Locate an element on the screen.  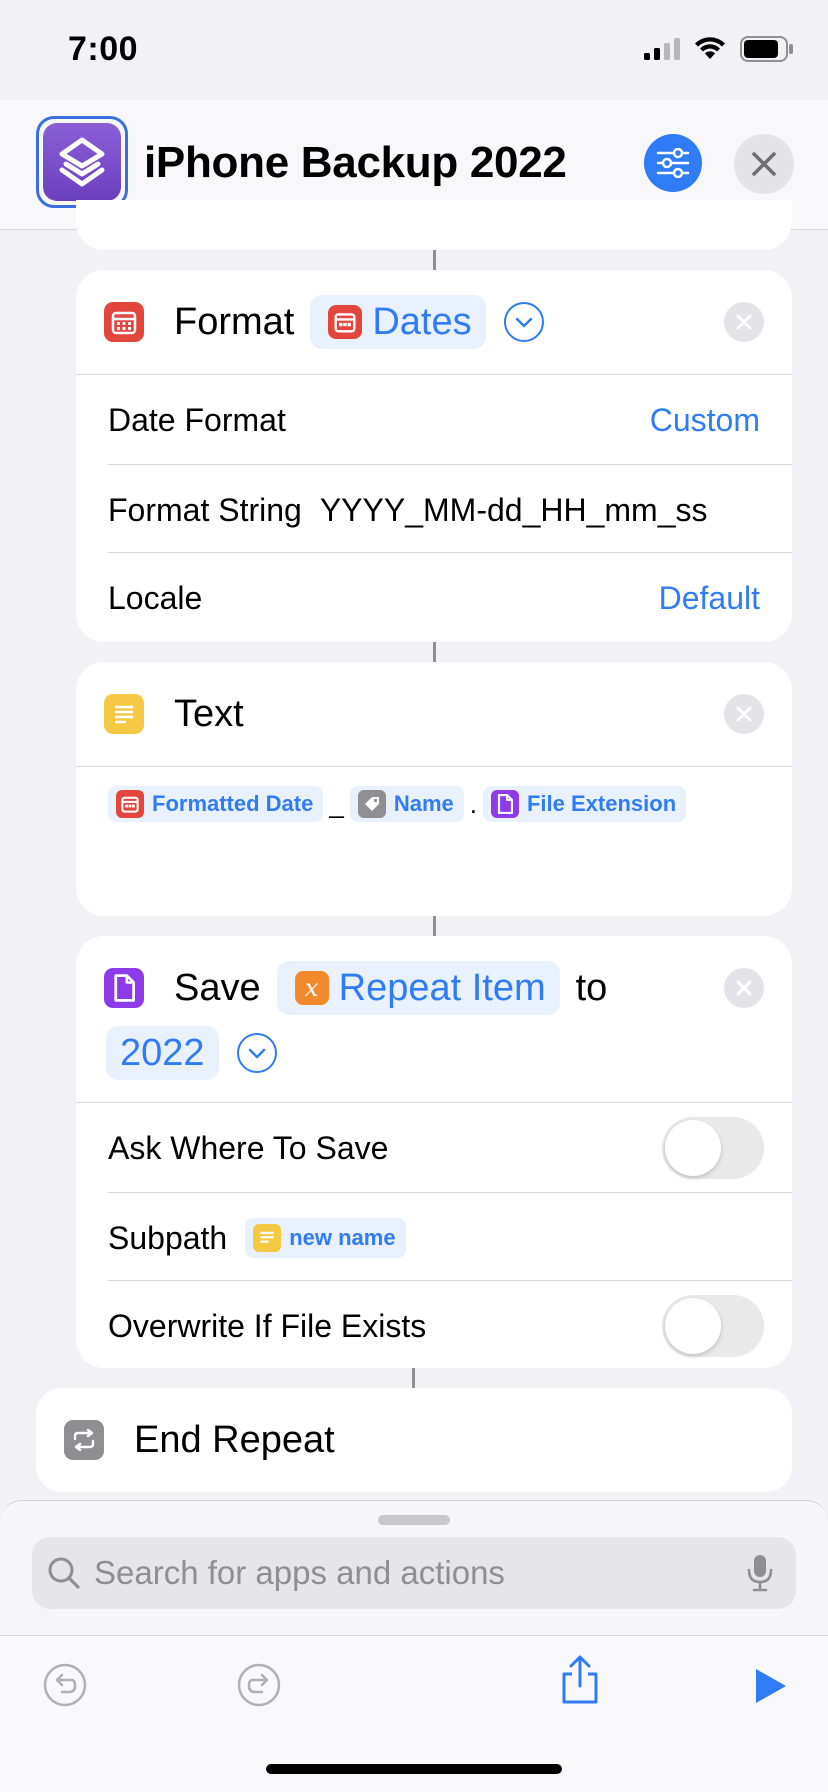
token-label: 2022 is located at coordinates (162, 1052).